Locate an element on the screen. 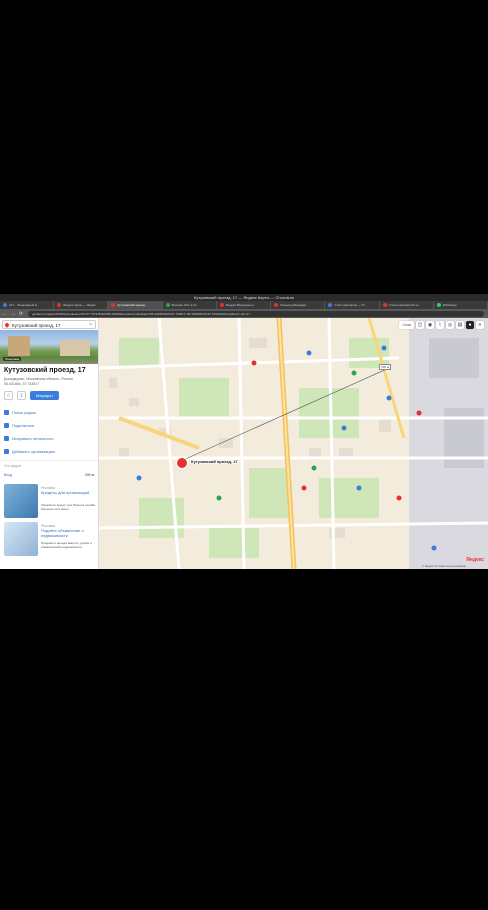 The height and width of the screenshot is (910, 488). tab-label: Яндекс Вредительн is located at coordinates (239, 305).